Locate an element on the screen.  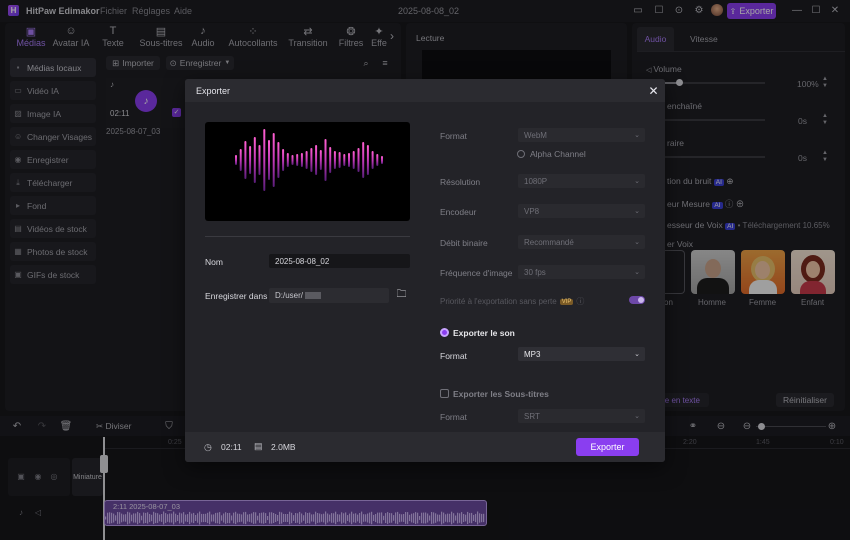
folder-icon: 🗀 is located at coordinates (401, 295).